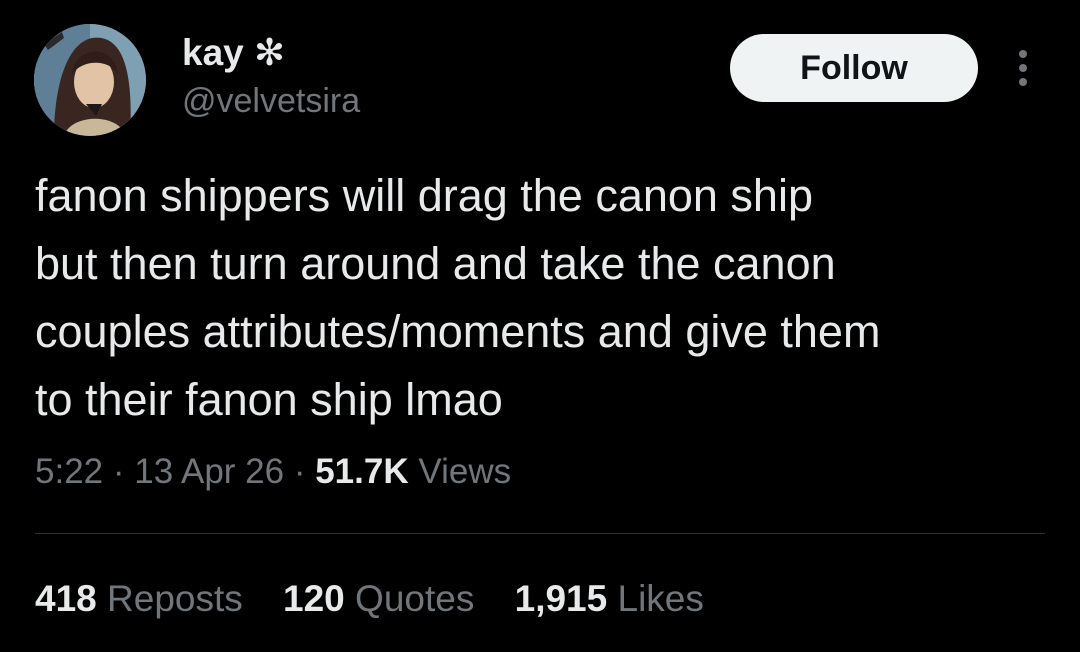 The height and width of the screenshot is (652, 1080). I want to click on quotes-label: Quotes, so click(415, 598).